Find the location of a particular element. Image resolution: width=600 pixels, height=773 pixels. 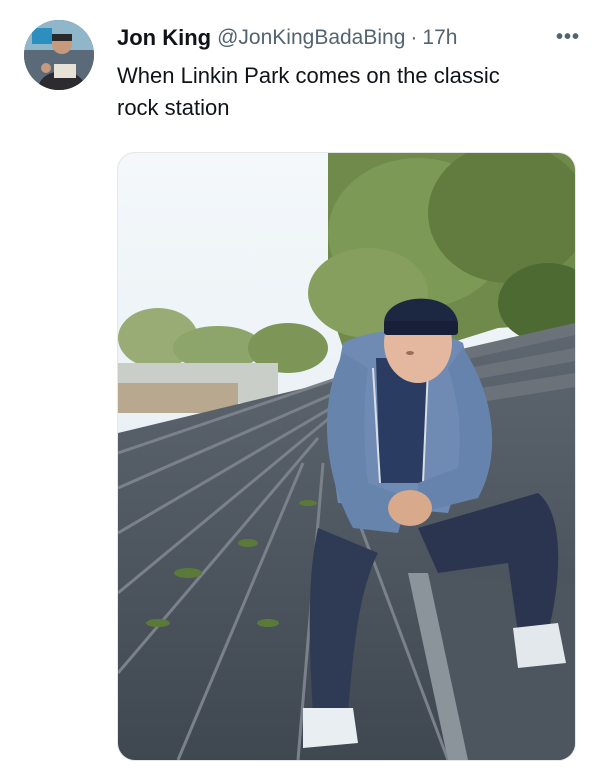

author-handle: @JonKingBadaBing is located at coordinates (311, 38).